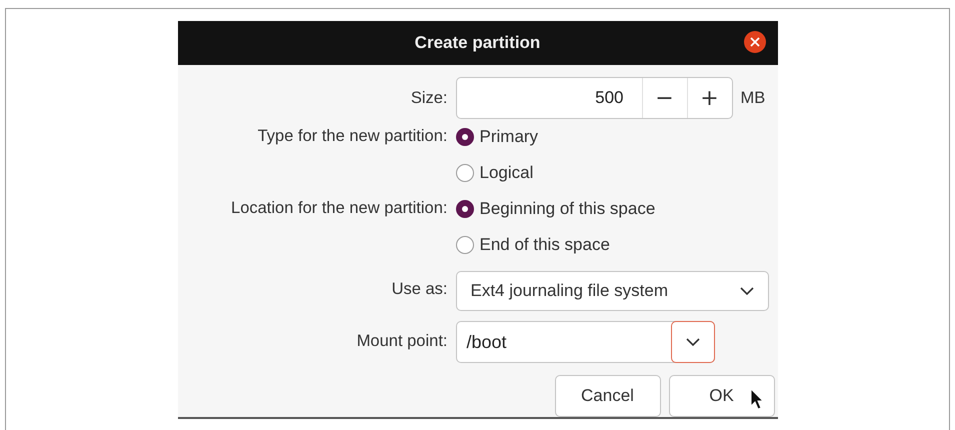 The height and width of the screenshot is (430, 955). Describe the element at coordinates (477, 43) in the screenshot. I see `window-title: Create partition` at that location.